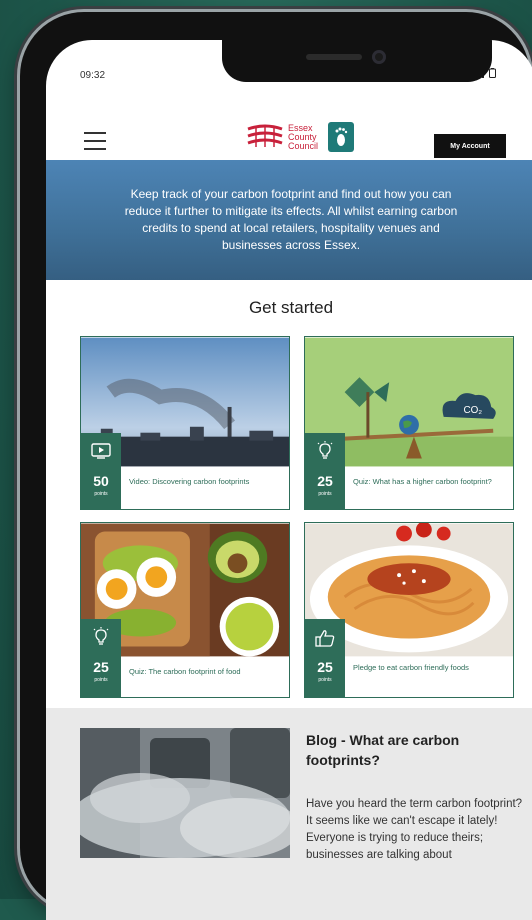 Image resolution: width=532 pixels, height=920 pixels. I want to click on card-title: Pledge to eat carbon friendly foods, so click(411, 667).